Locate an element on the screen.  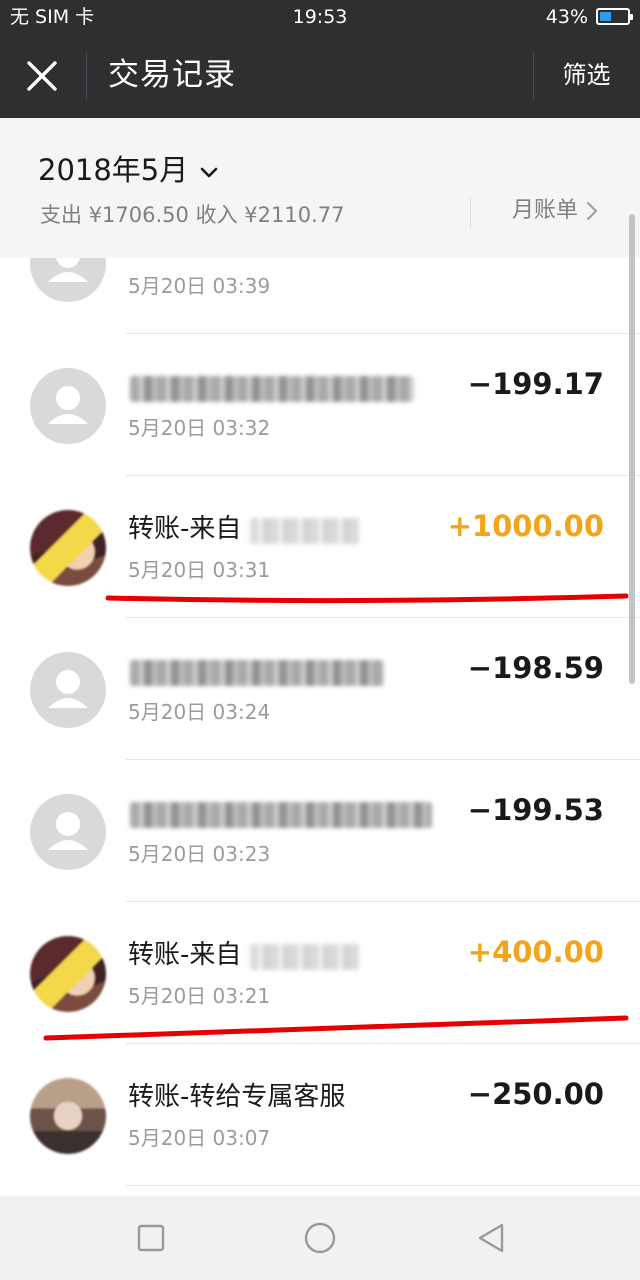
chevron-right-icon is located at coordinates (592, 211).